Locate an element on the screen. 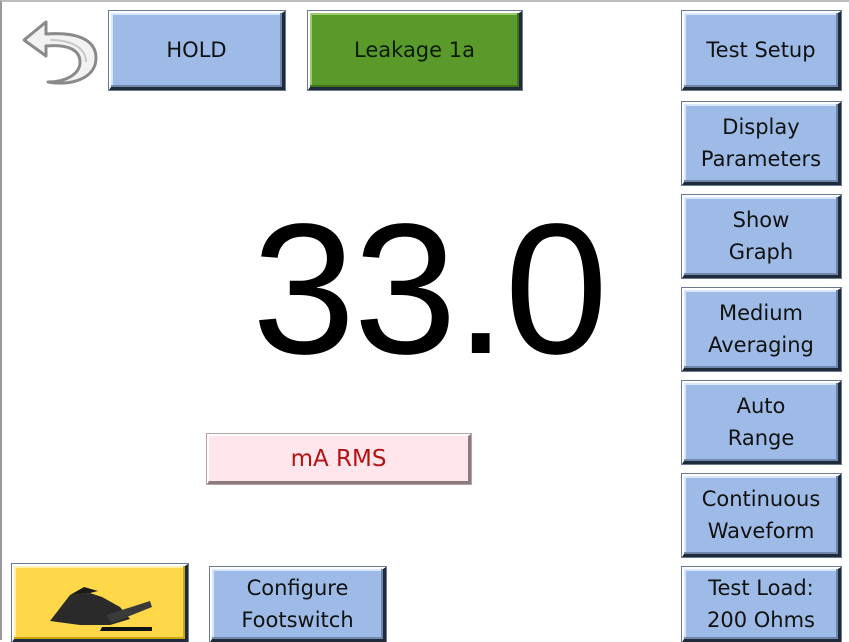 This screenshot has height=642, width=849. back-arrow-icon is located at coordinates (60, 52).